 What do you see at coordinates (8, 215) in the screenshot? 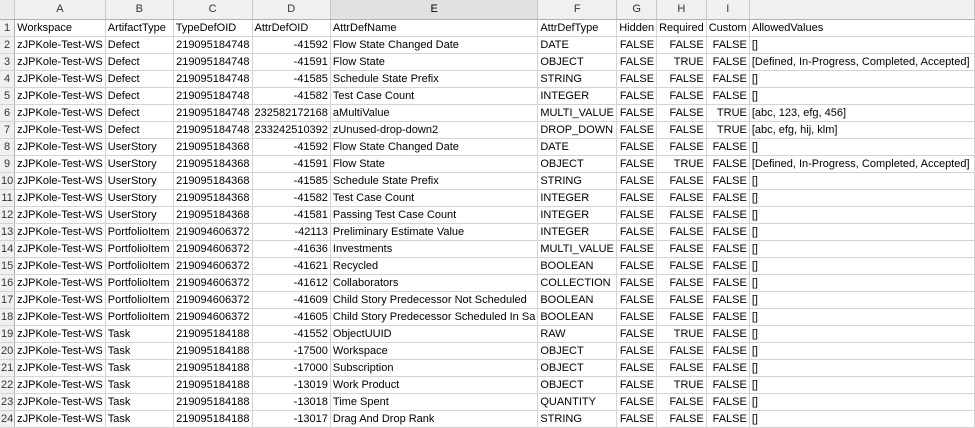
I see `row-header: 12` at bounding box center [8, 215].